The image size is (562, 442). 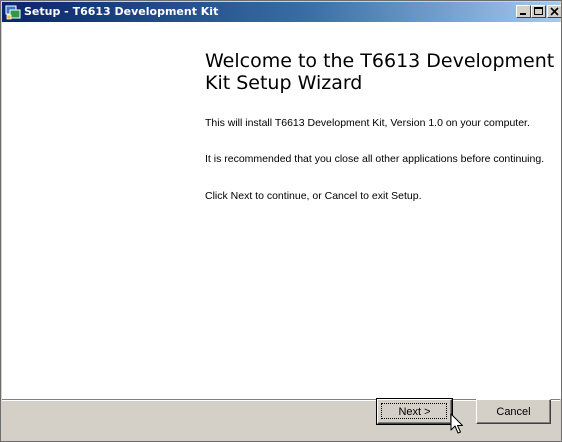 I want to click on close-icon, so click(x=554, y=11).